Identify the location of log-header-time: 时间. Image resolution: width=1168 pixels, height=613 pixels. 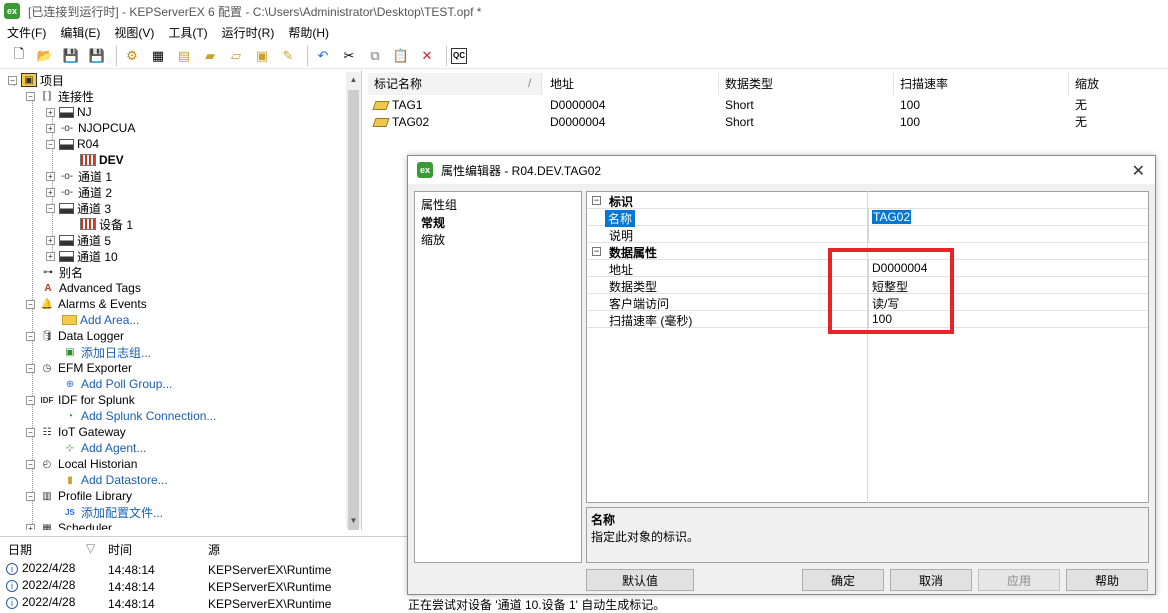
(120, 549).